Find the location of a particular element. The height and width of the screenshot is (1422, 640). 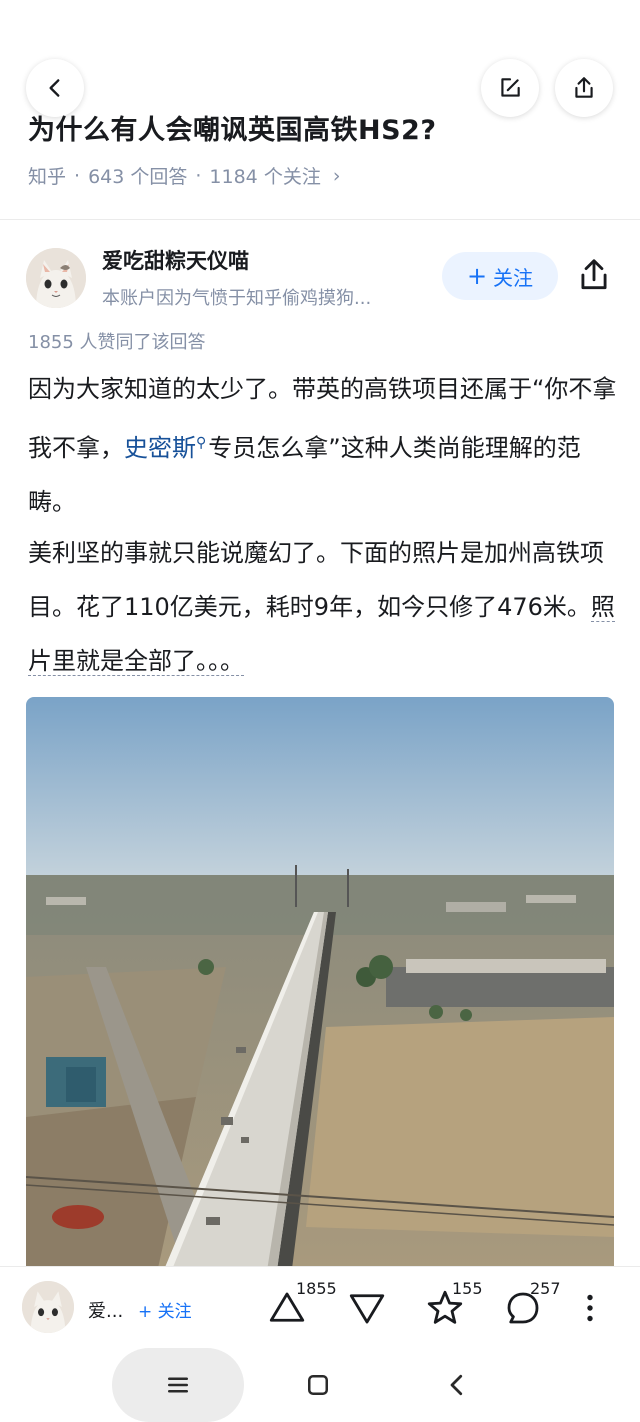

chevron-right-icon: › is located at coordinates (336, 175).